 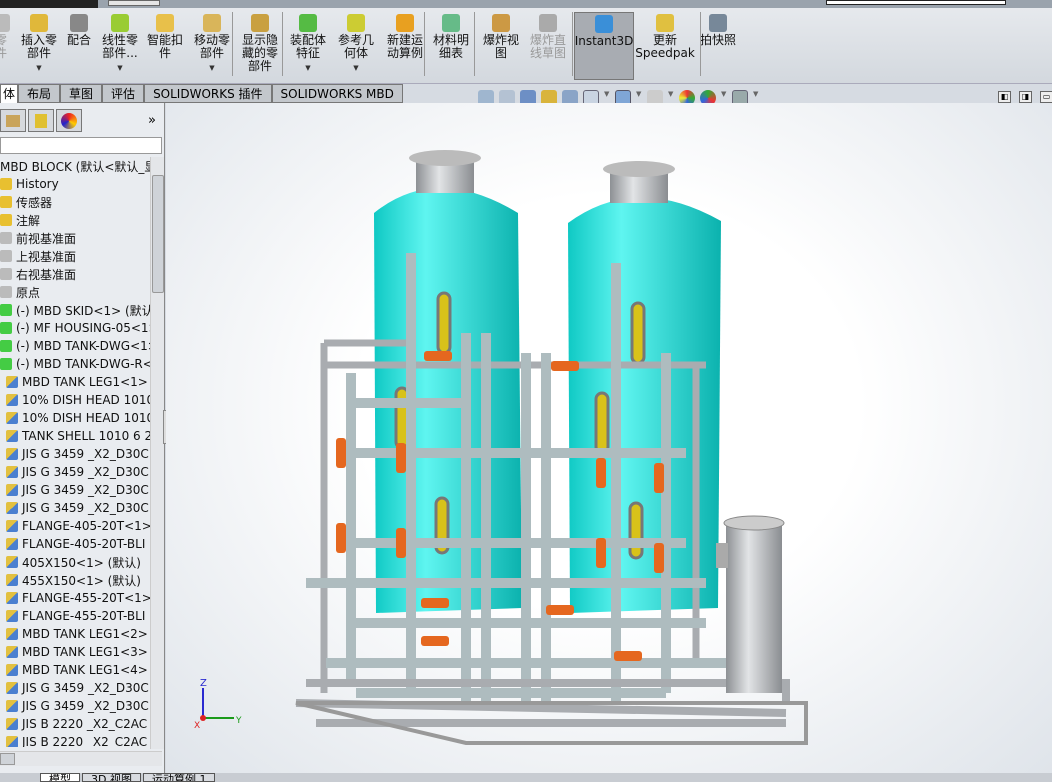 I want to click on tree-filter-input, so click(x=81, y=145).